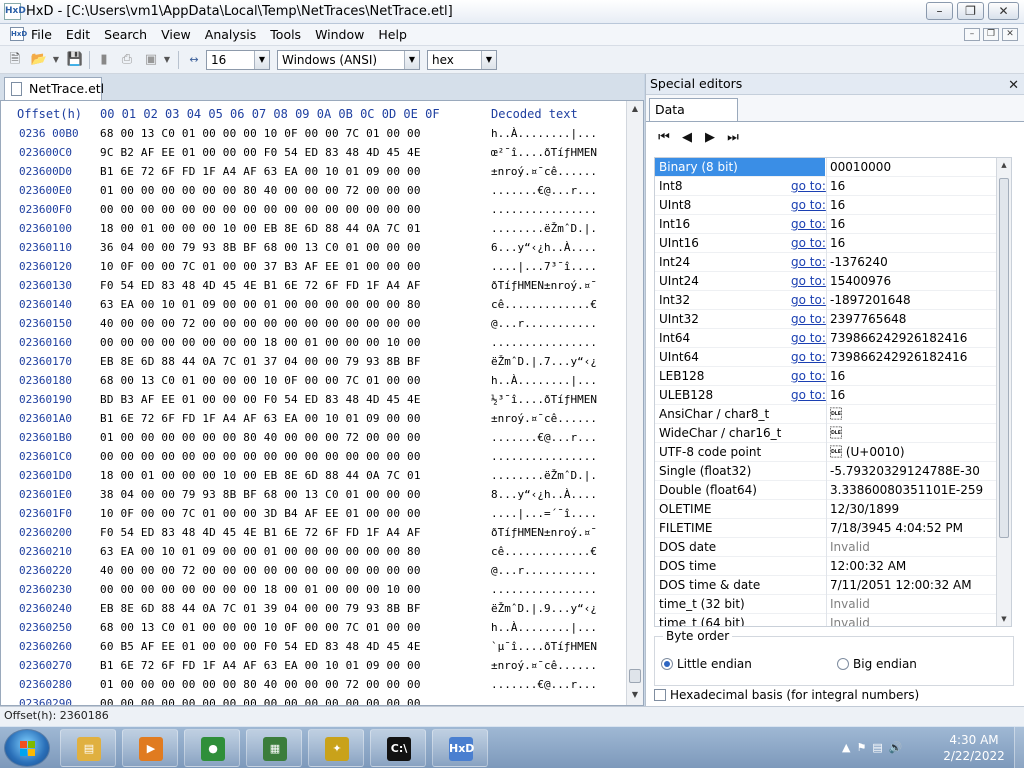 Image resolution: width=1024 pixels, height=768 pixels. Describe the element at coordinates (78, 34) in the screenshot. I see `menu-edit: Edit` at that location.